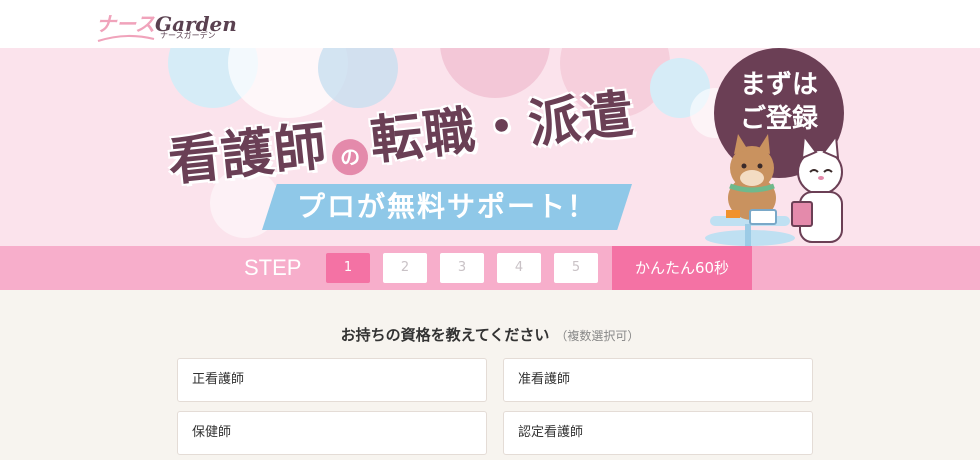 This screenshot has width=980, height=460. I want to click on question-text: お持ちの資格を教えてください, so click(445, 335).